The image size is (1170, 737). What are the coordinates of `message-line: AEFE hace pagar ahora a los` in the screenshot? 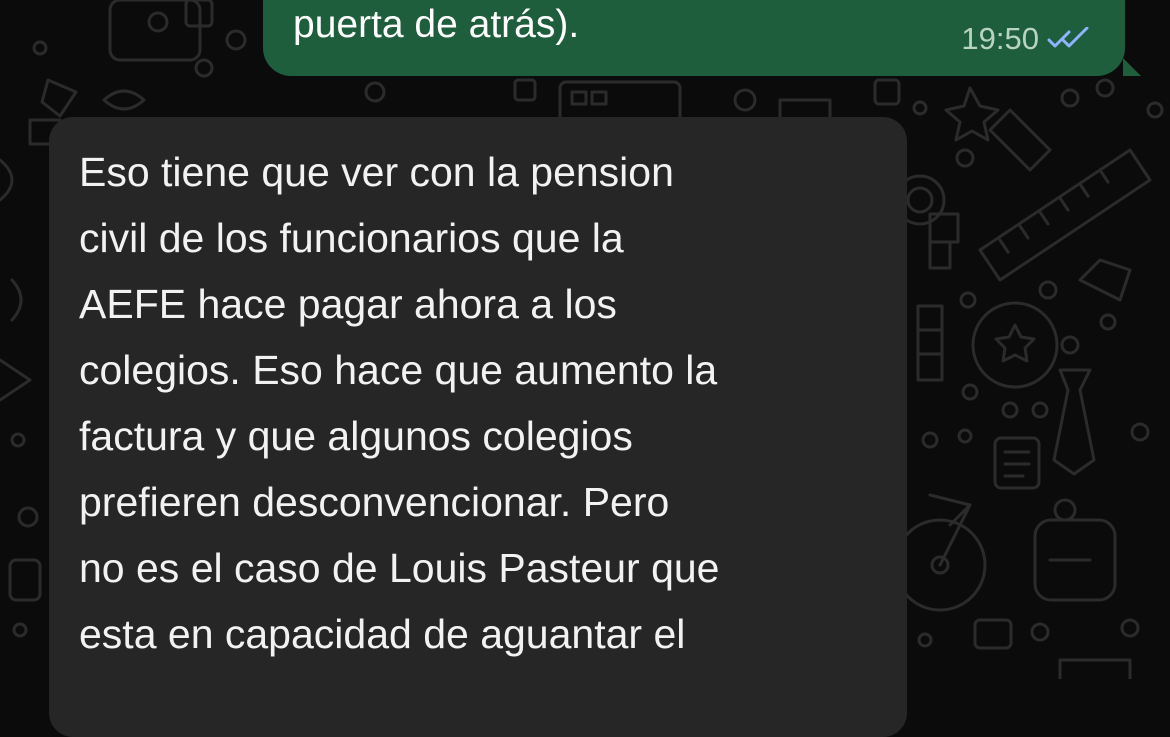 It's located at (348, 304).